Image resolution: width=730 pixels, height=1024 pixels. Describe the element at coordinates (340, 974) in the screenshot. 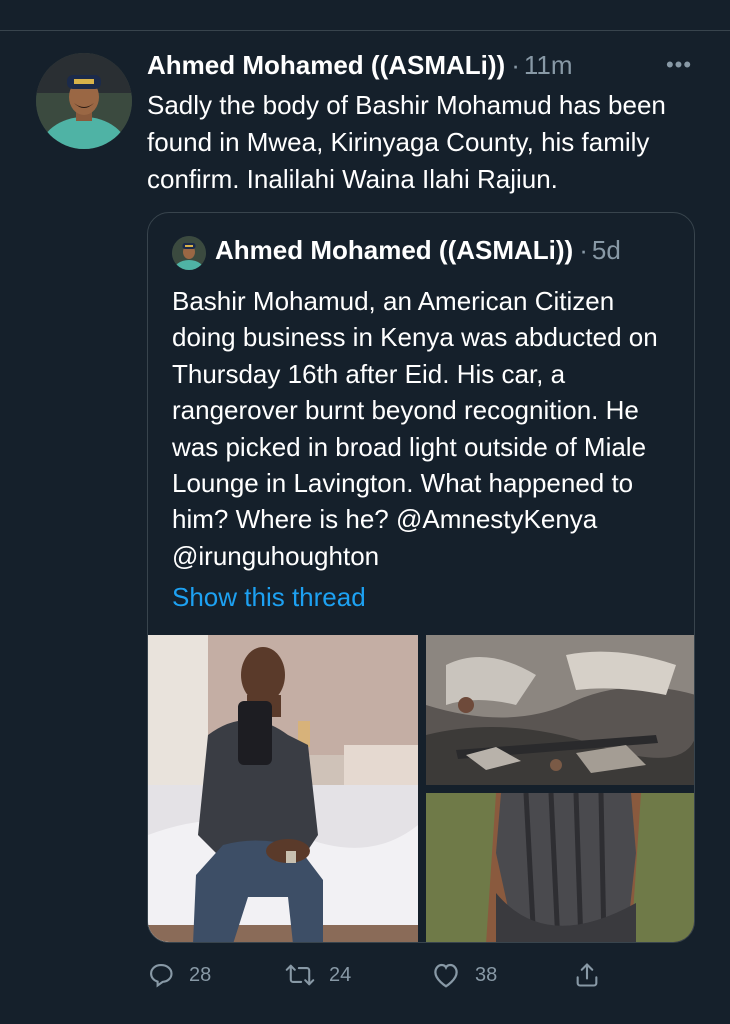

I see `retweet-count: 24` at that location.